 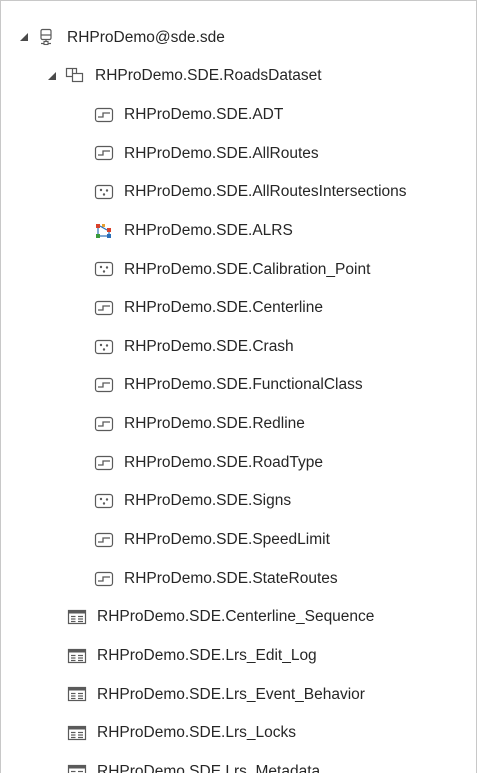 What do you see at coordinates (209, 768) in the screenshot?
I see `tree-node-label: RHProDemo.SDE.Lrs_Metadata` at bounding box center [209, 768].